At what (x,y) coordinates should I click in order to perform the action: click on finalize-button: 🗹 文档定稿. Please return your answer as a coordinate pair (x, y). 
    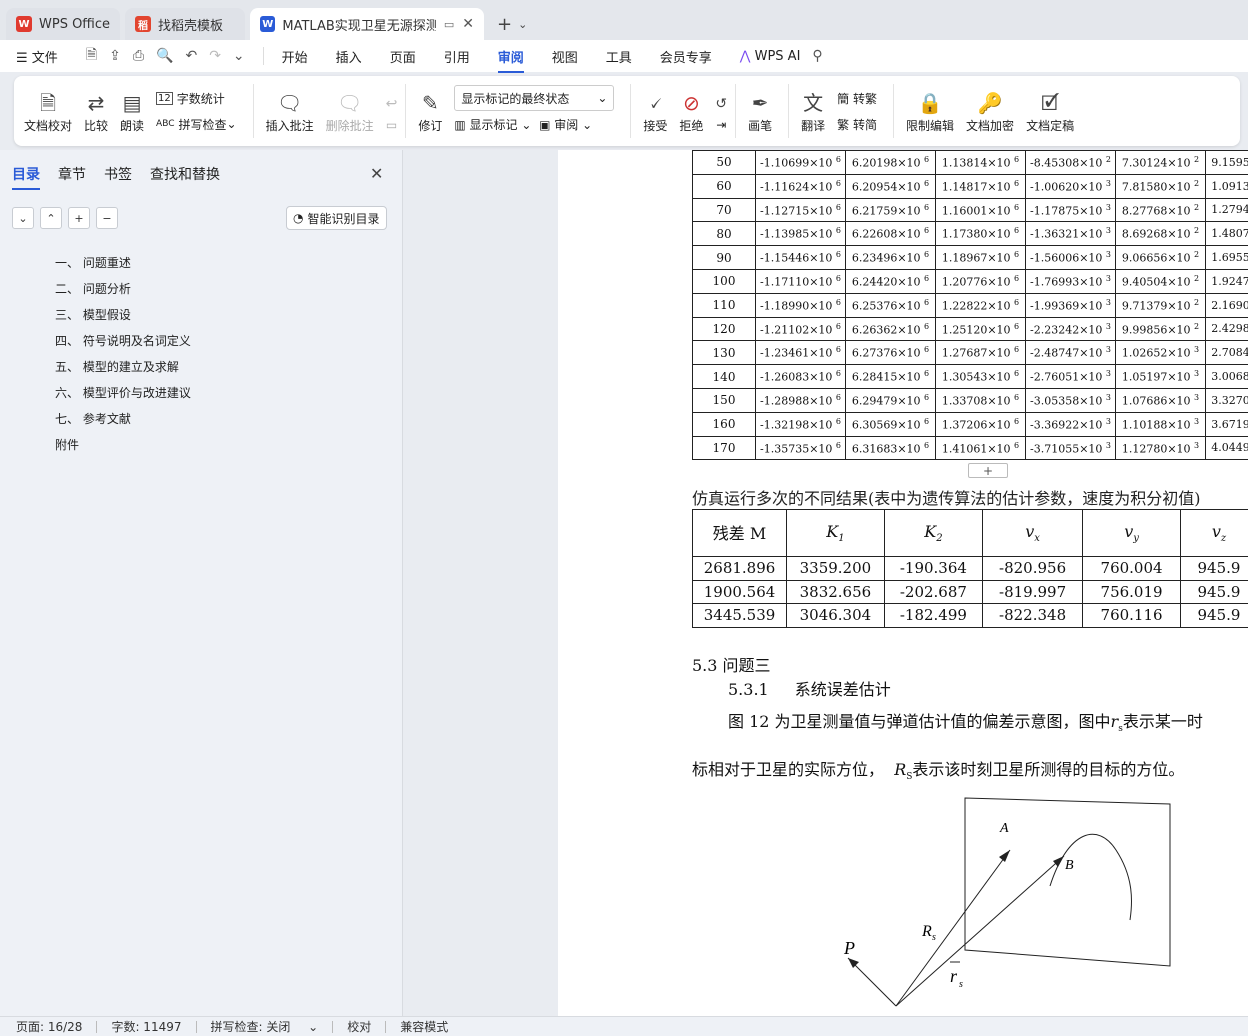
    Looking at the image, I should click on (1050, 111).